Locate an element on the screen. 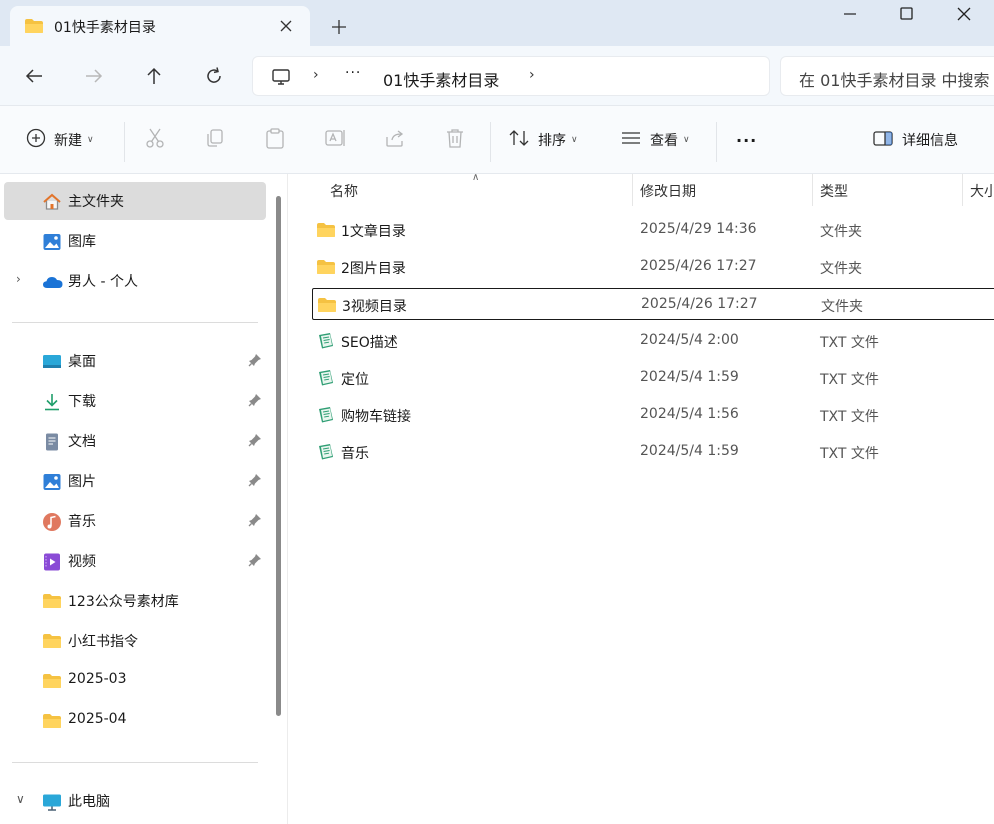 The height and width of the screenshot is (824, 994). table-row: 定位 2024/5/4 1:59 TXT 文件 is located at coordinates (653, 378).